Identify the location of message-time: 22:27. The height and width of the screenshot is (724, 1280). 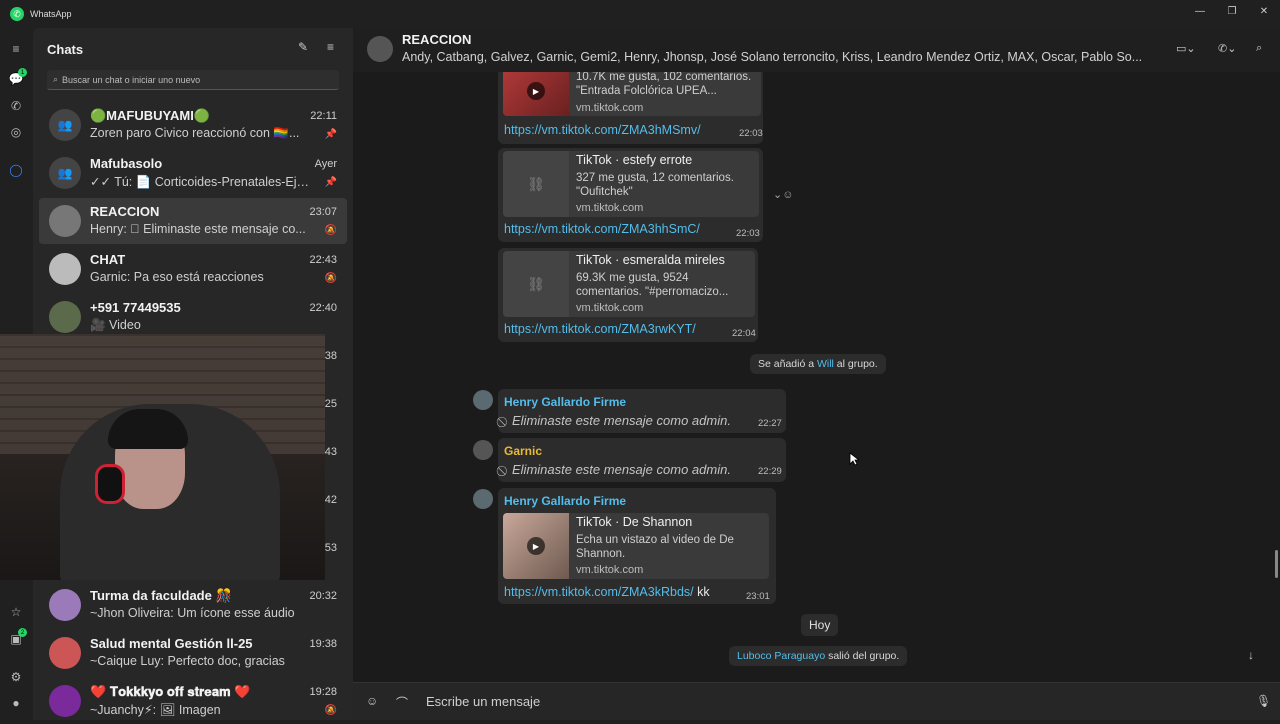
(770, 423).